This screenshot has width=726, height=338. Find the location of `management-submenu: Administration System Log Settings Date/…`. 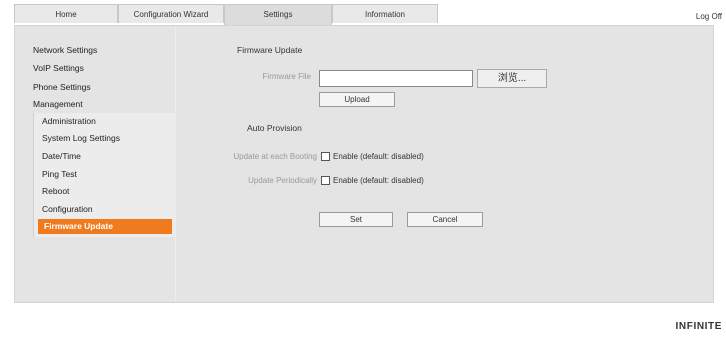

management-submenu: Administration System Log Settings Date/… is located at coordinates (104, 175).